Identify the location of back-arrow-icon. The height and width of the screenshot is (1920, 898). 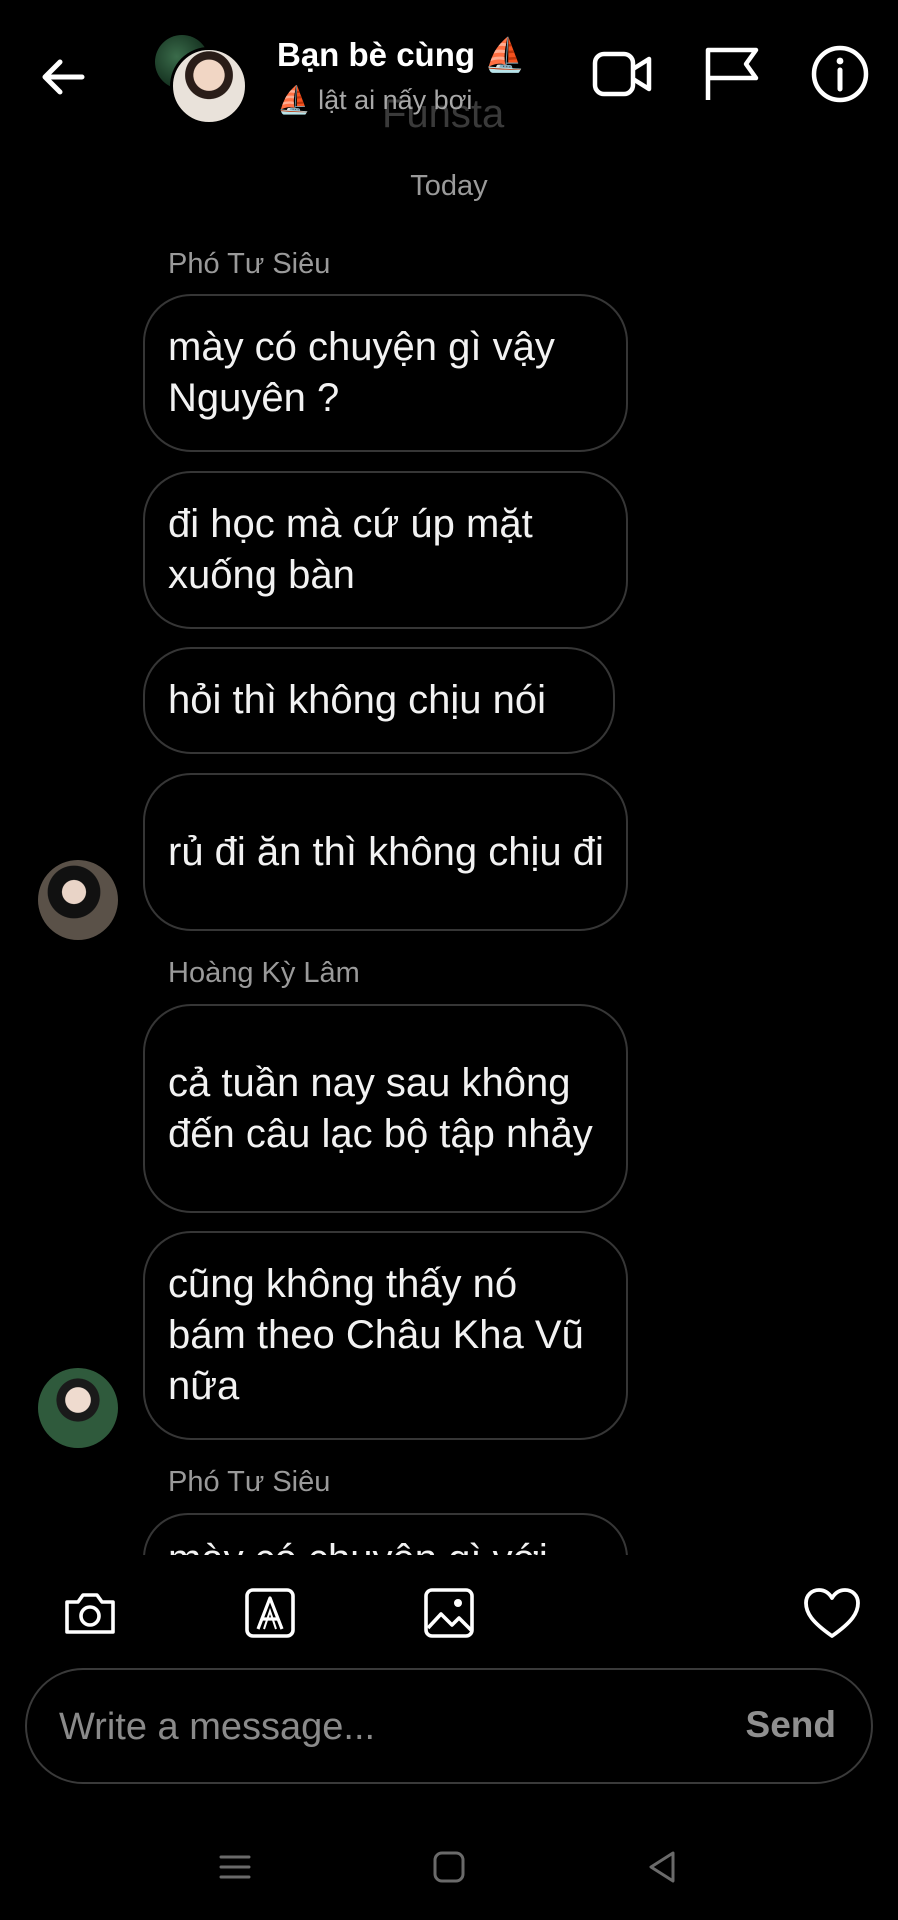
(63, 77).